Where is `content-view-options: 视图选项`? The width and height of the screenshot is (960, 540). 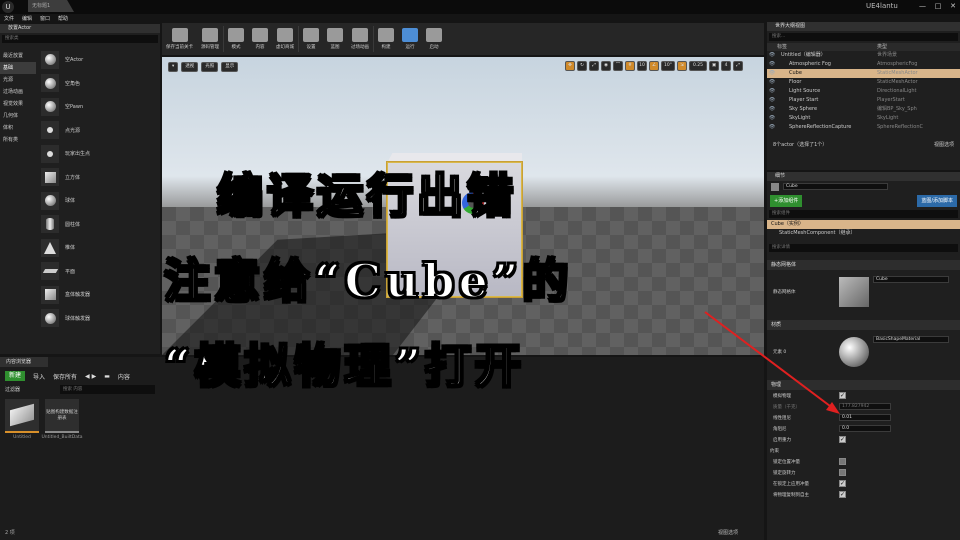
content-view-options: 视图选项 is located at coordinates (728, 532).